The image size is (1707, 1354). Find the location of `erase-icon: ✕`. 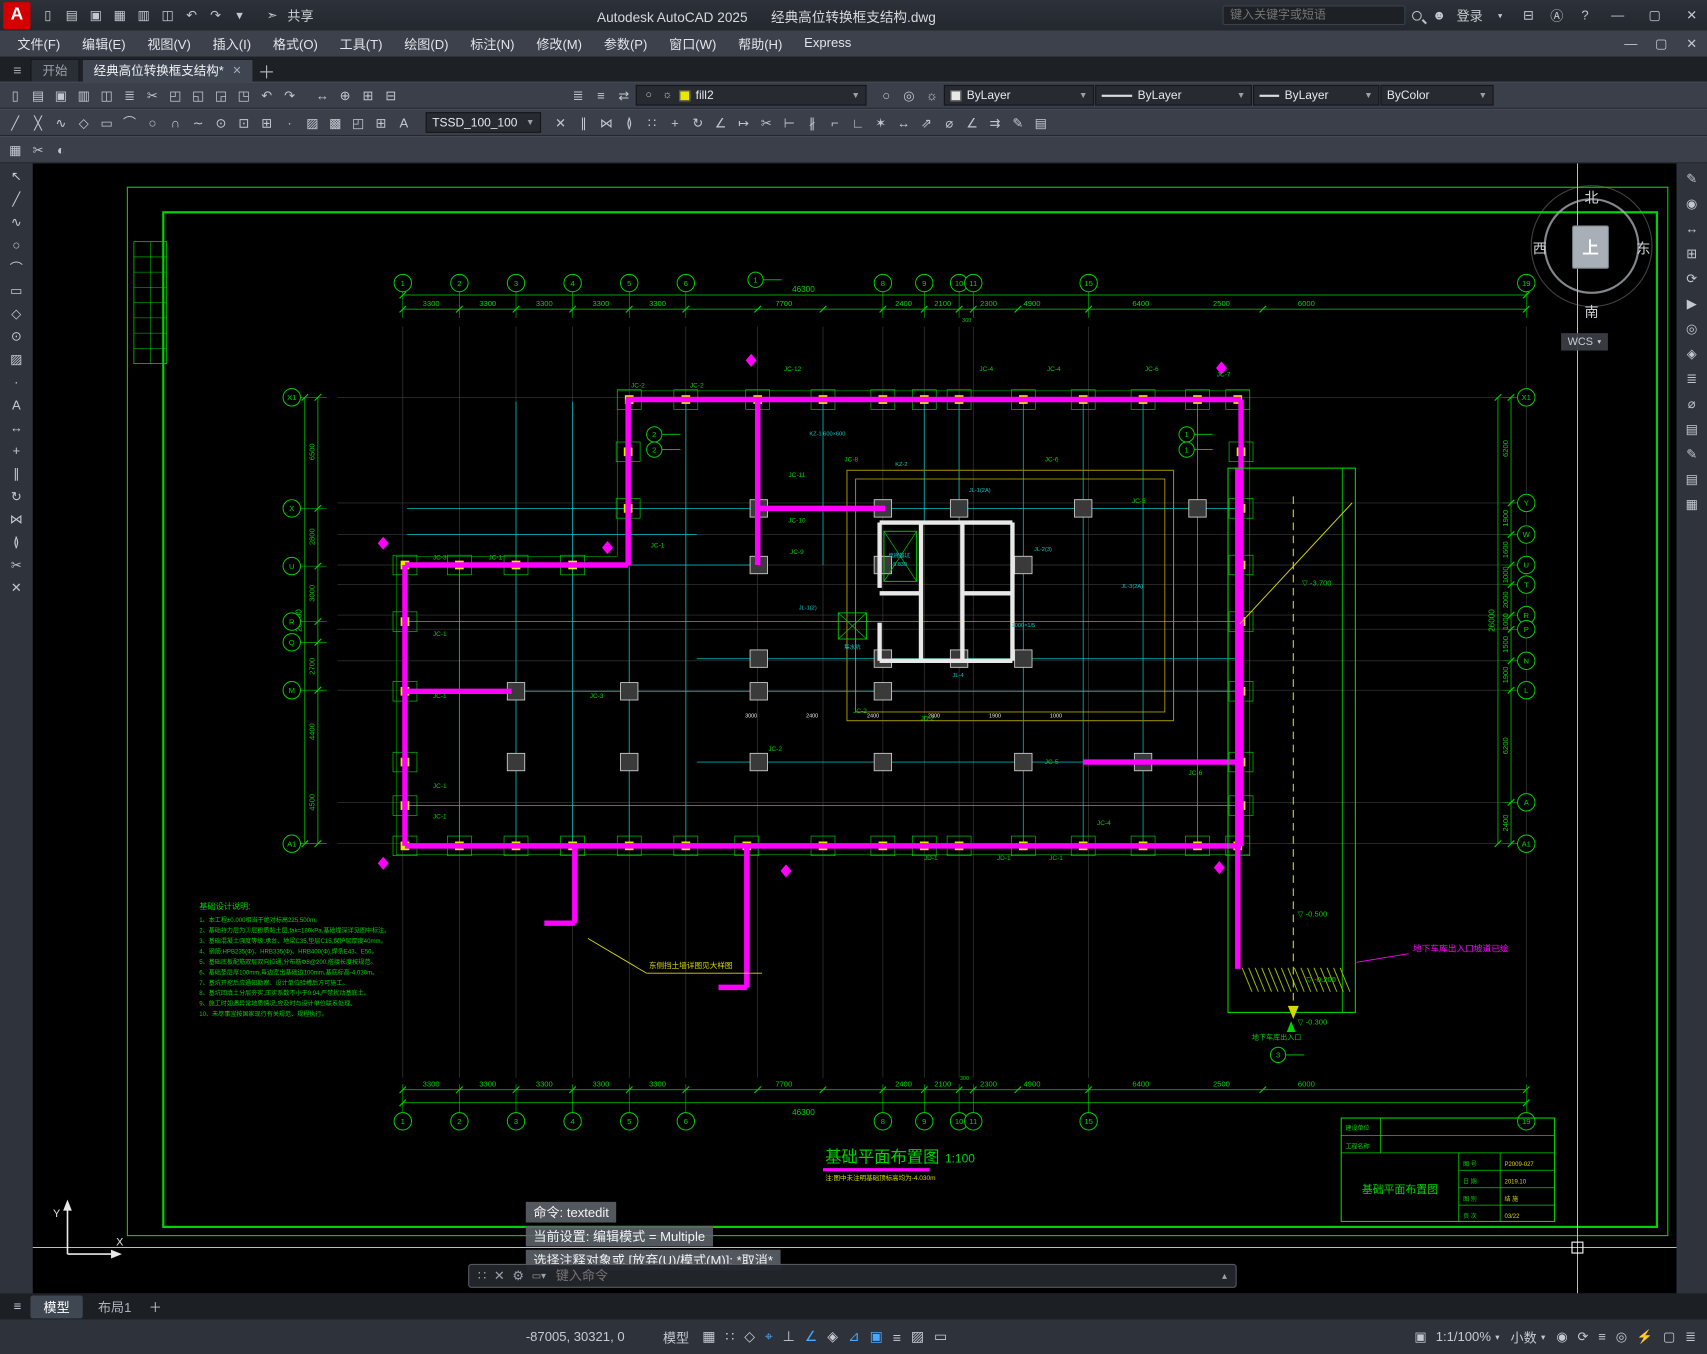

erase-icon: ✕ is located at coordinates (561, 123).